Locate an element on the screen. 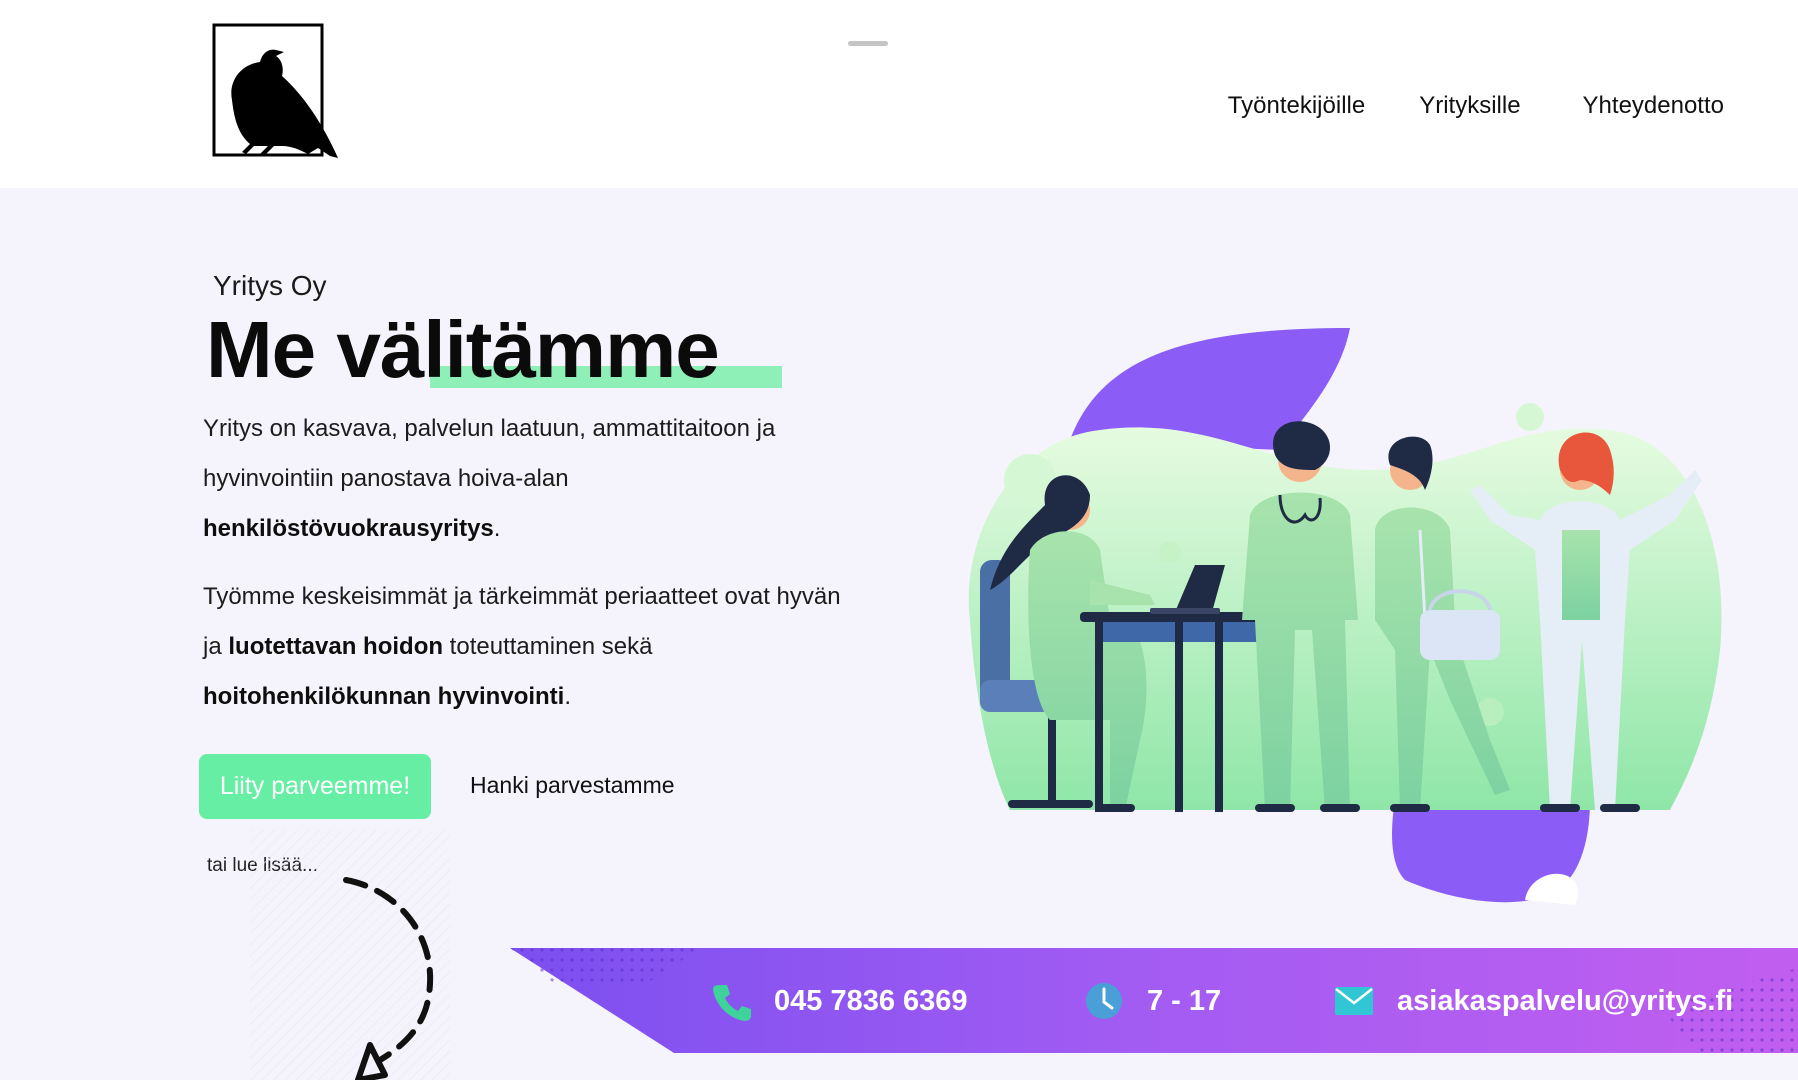 The image size is (1798, 1080). contact-phone: 045 7836 6369 is located at coordinates (839, 1001).